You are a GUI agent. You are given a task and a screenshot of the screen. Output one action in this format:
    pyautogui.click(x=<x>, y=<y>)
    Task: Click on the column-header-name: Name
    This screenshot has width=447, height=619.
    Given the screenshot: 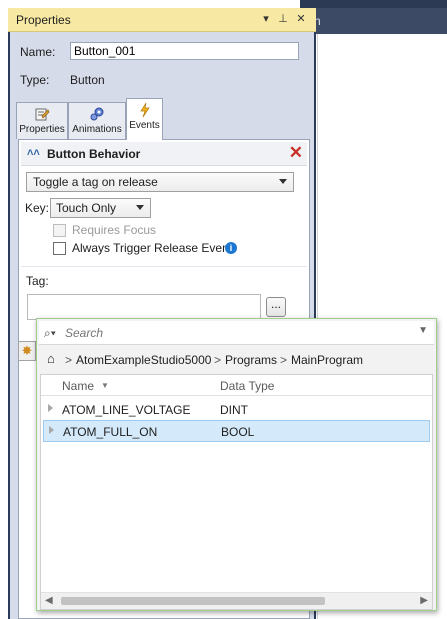 What is the action you would take?
    pyautogui.click(x=78, y=386)
    